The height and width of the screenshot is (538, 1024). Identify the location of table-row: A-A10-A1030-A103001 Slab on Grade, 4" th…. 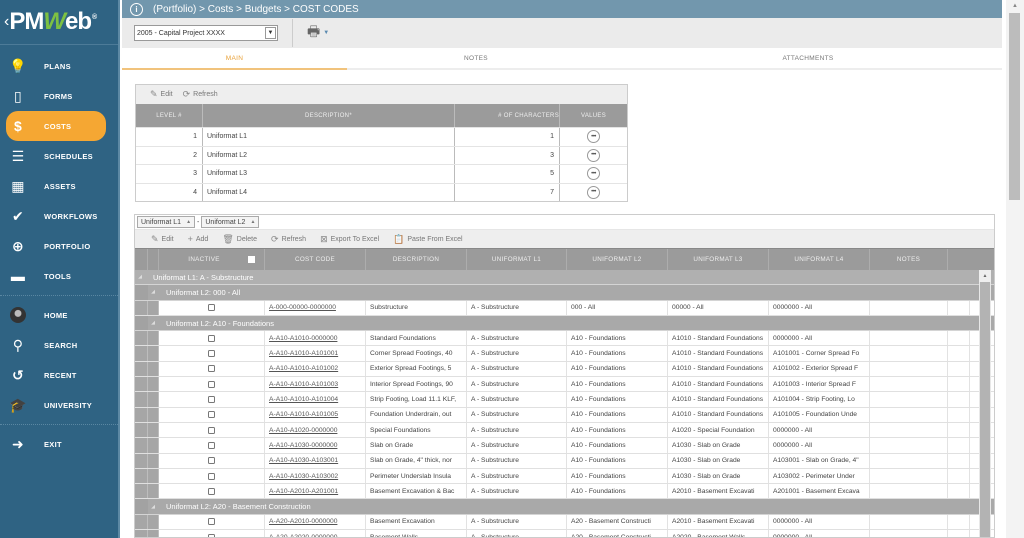
(564, 461).